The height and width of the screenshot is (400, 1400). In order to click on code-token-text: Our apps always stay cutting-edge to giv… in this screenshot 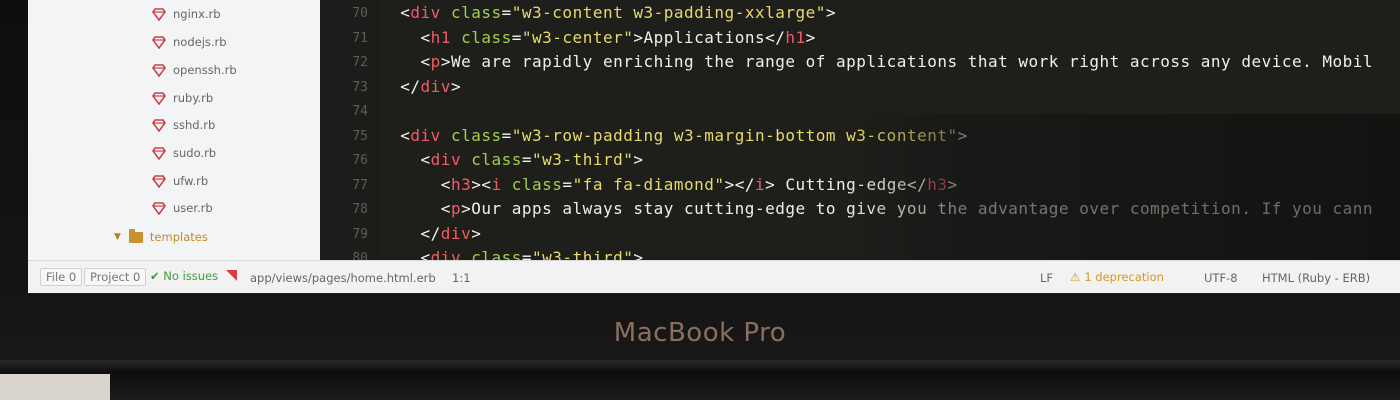, I will do `click(922, 208)`.